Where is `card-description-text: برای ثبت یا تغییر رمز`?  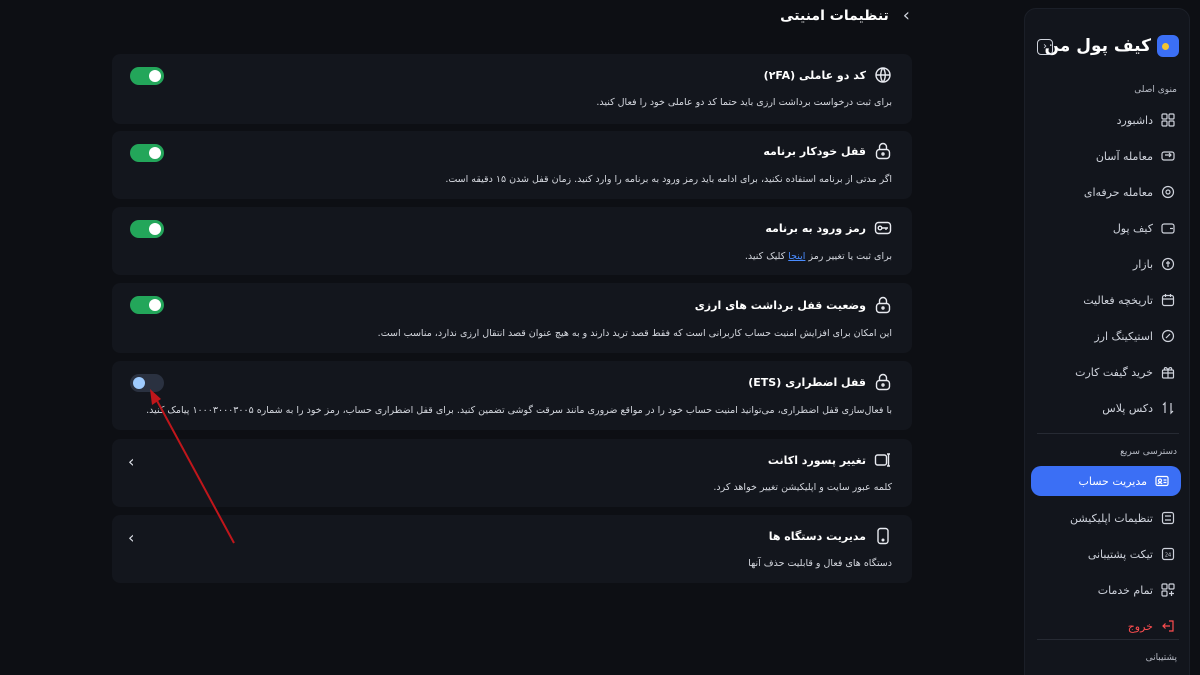 card-description-text: برای ثبت یا تغییر رمز is located at coordinates (848, 256).